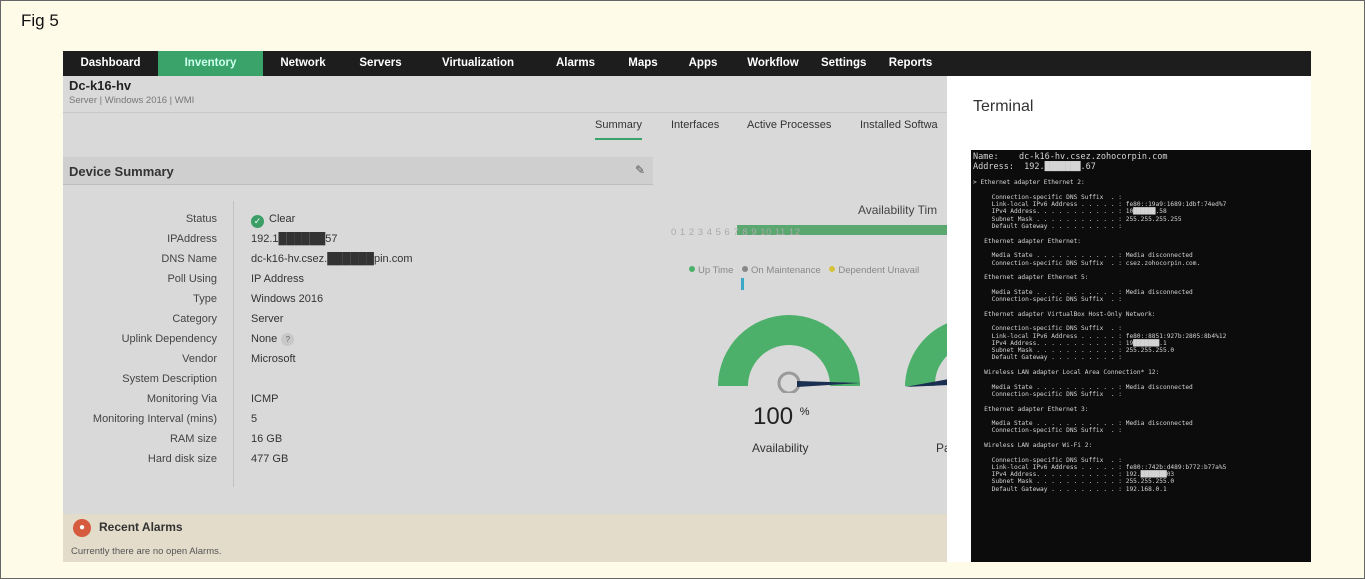 This screenshot has height=579, width=1365. What do you see at coordinates (358, 283) in the screenshot?
I see `summary-row: Poll Using IP Address` at bounding box center [358, 283].